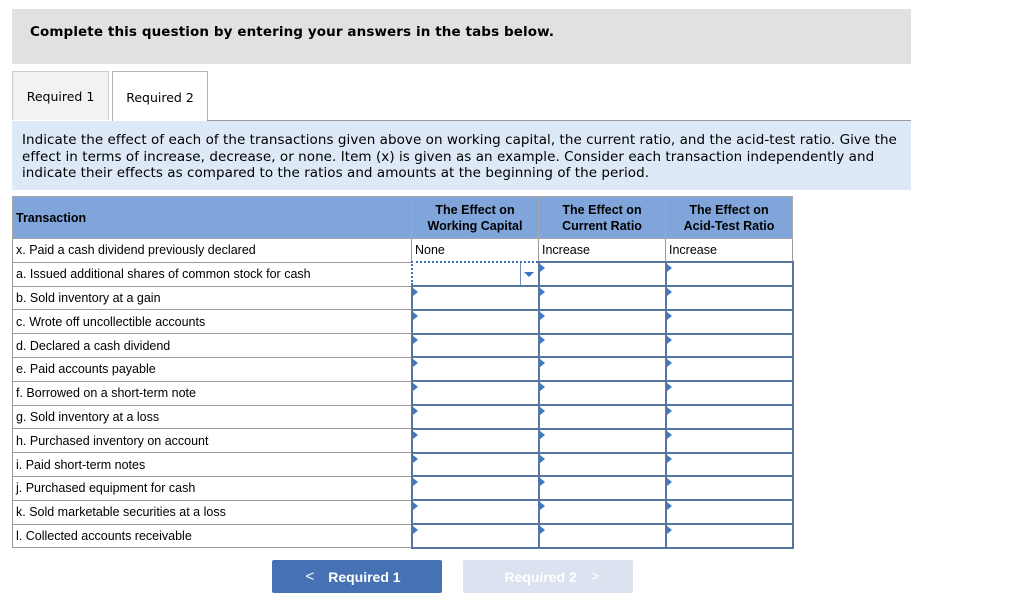  I want to click on transaction-label: d. Declared a cash dividend, so click(212, 345).